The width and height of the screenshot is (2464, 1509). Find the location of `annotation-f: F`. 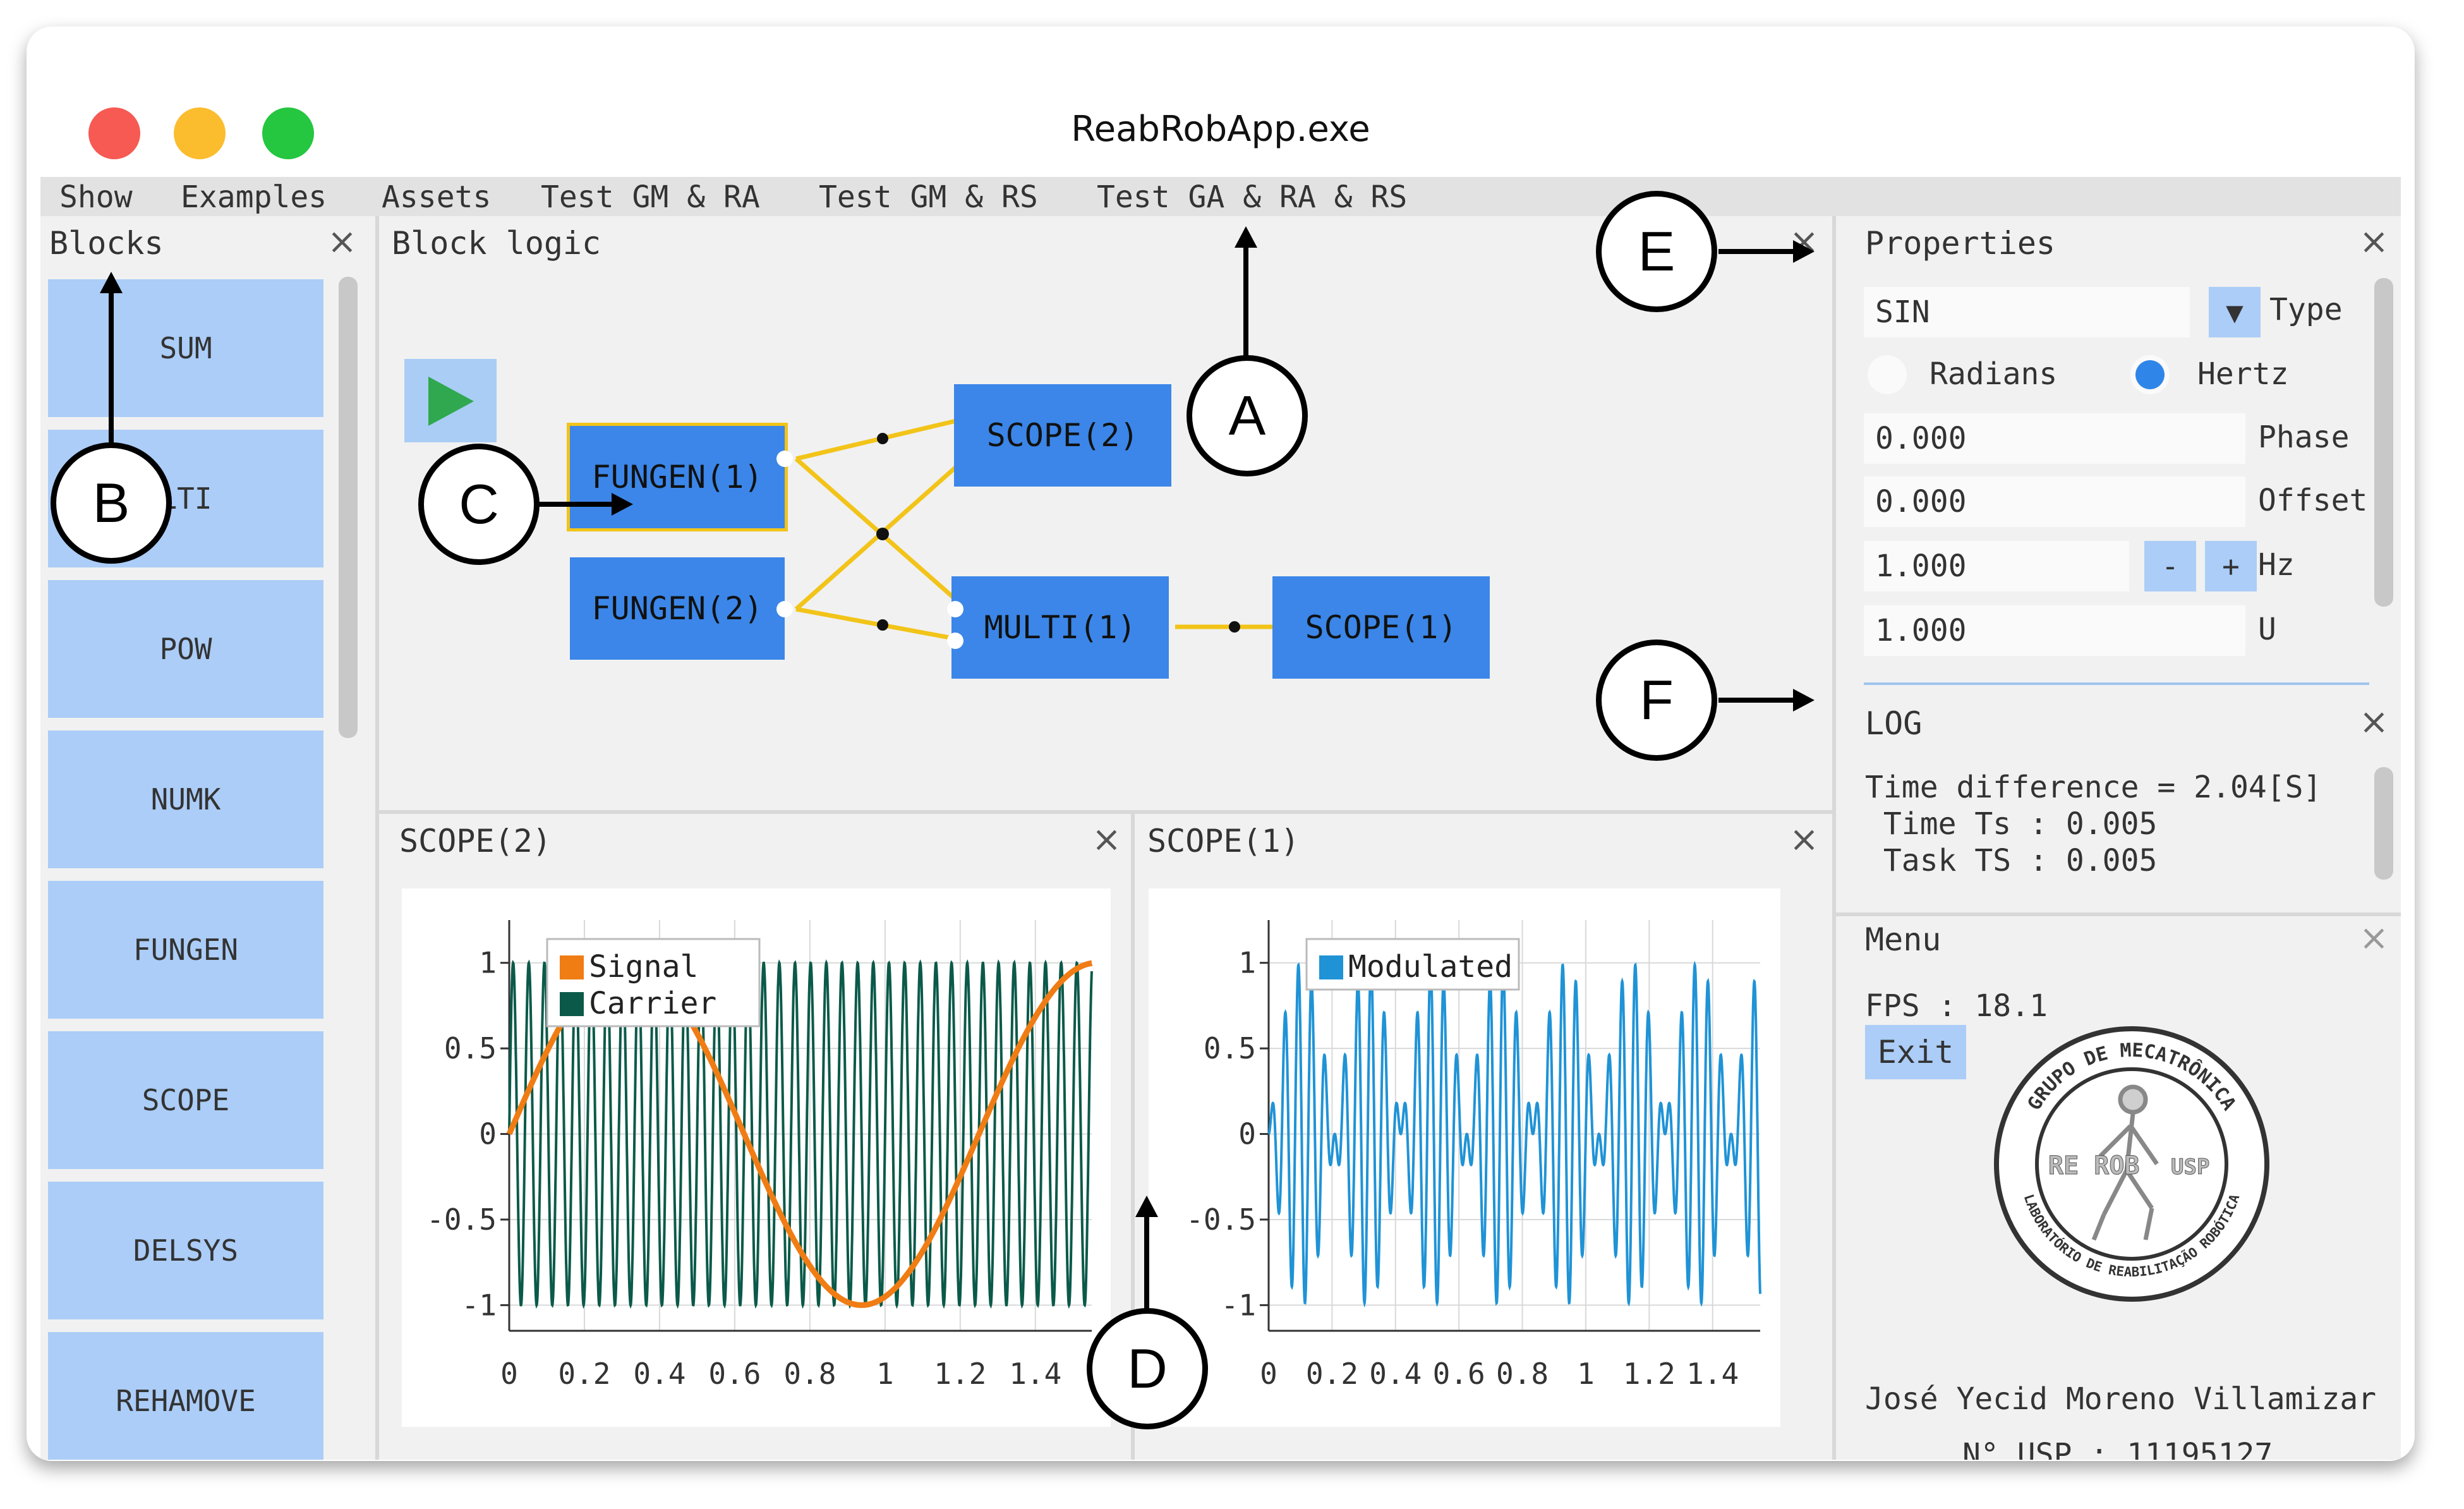

annotation-f: F is located at coordinates (1657, 700).